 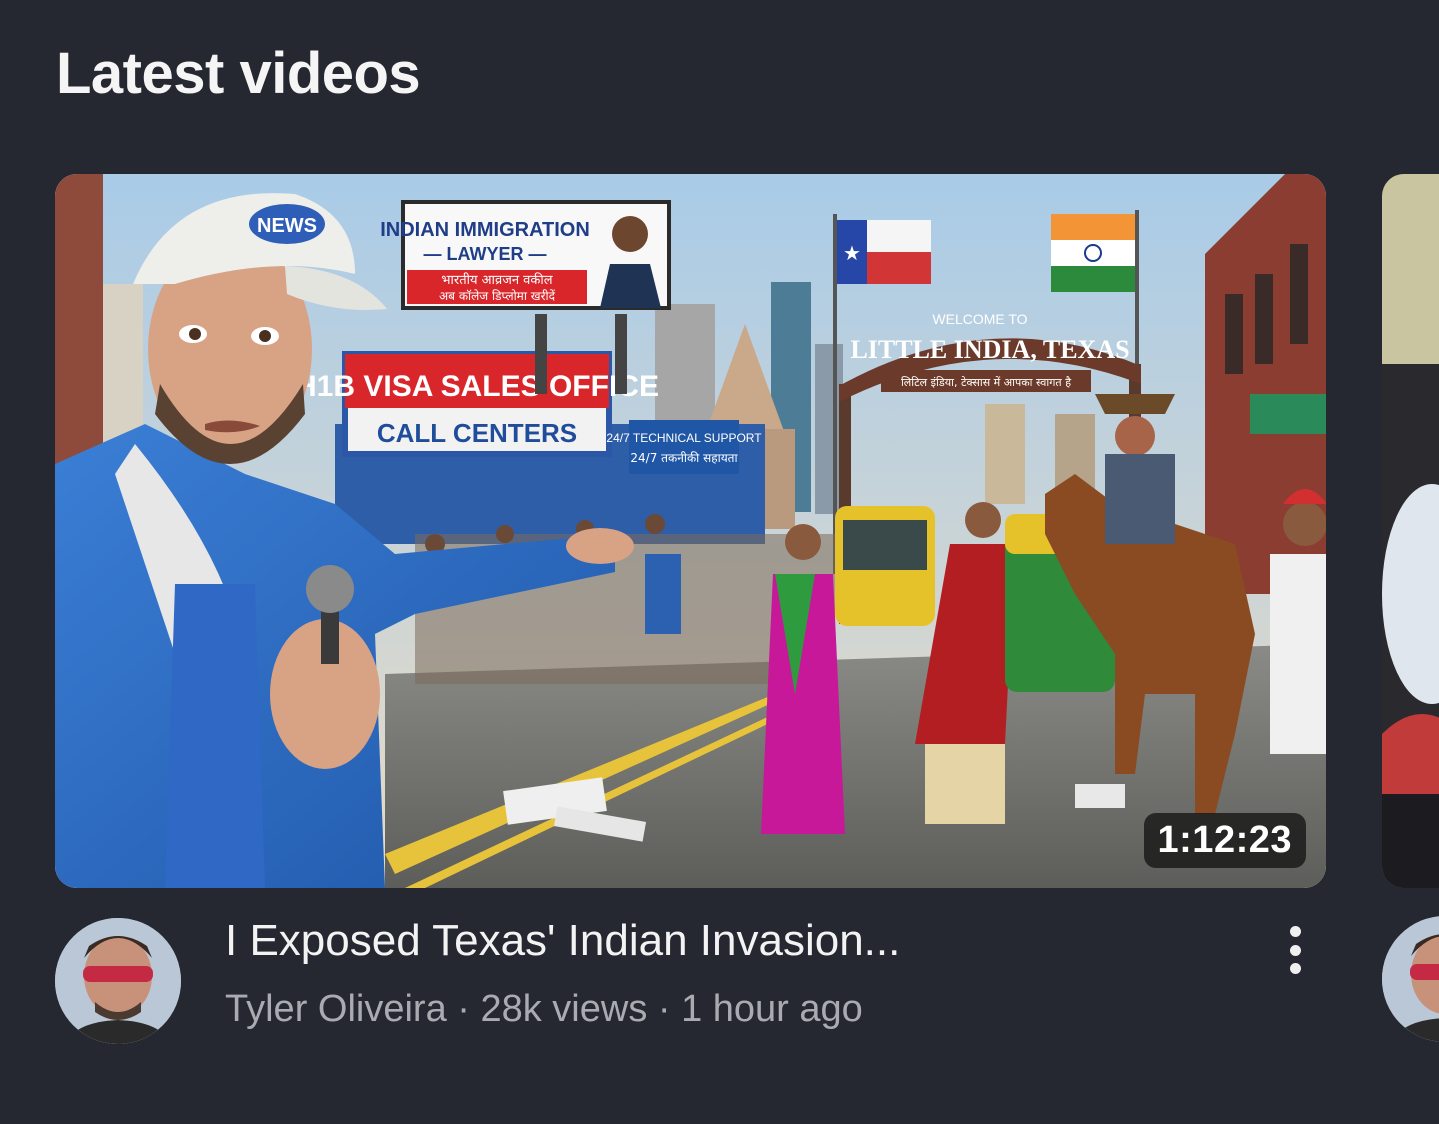 I want to click on avatar-image, so click(x=118, y=981).